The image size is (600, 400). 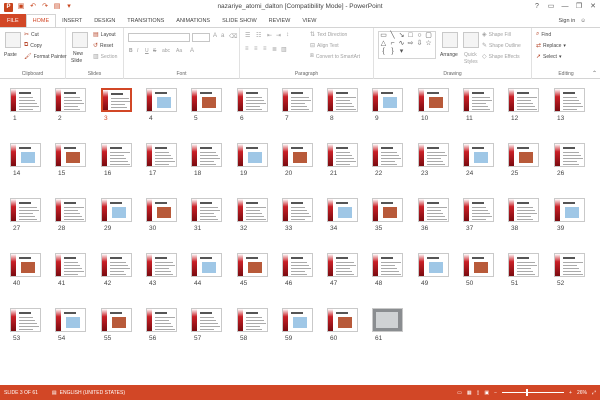 What do you see at coordinates (274, 49) in the screenshot?
I see `justify-button: ≣` at bounding box center [274, 49].